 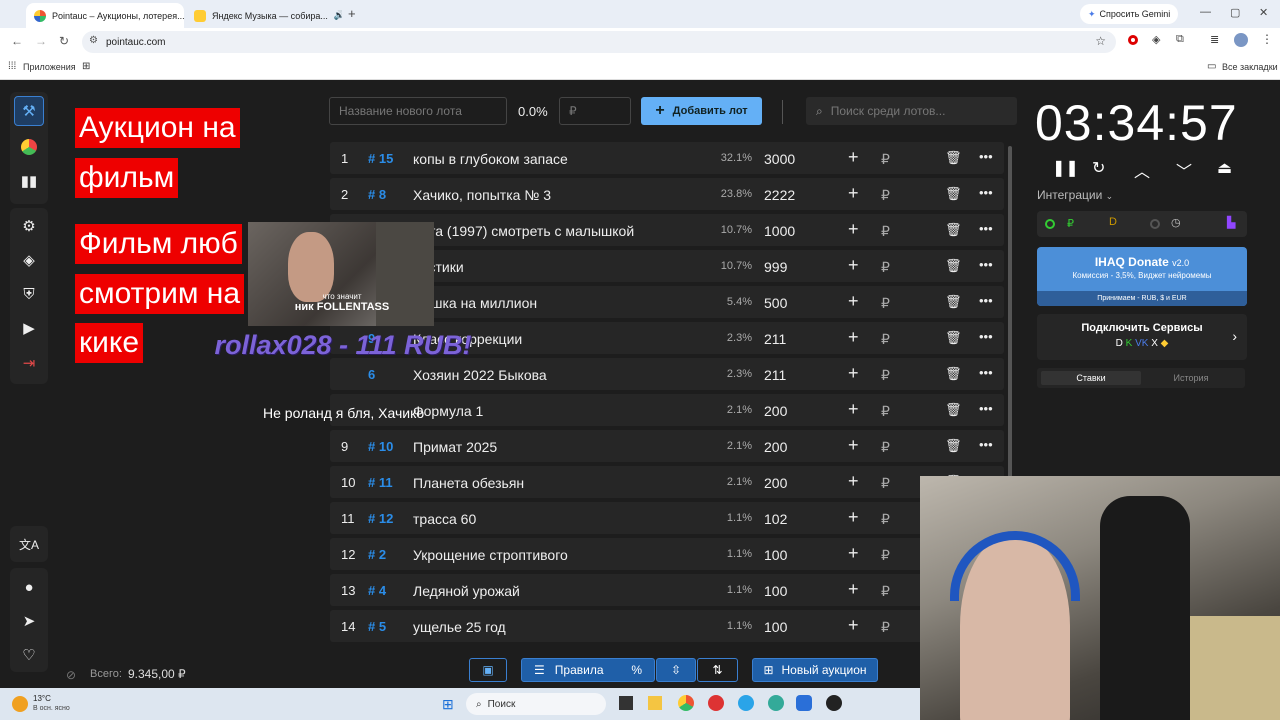 I want to click on maximize-icon: ▢, so click(x=1235, y=12).